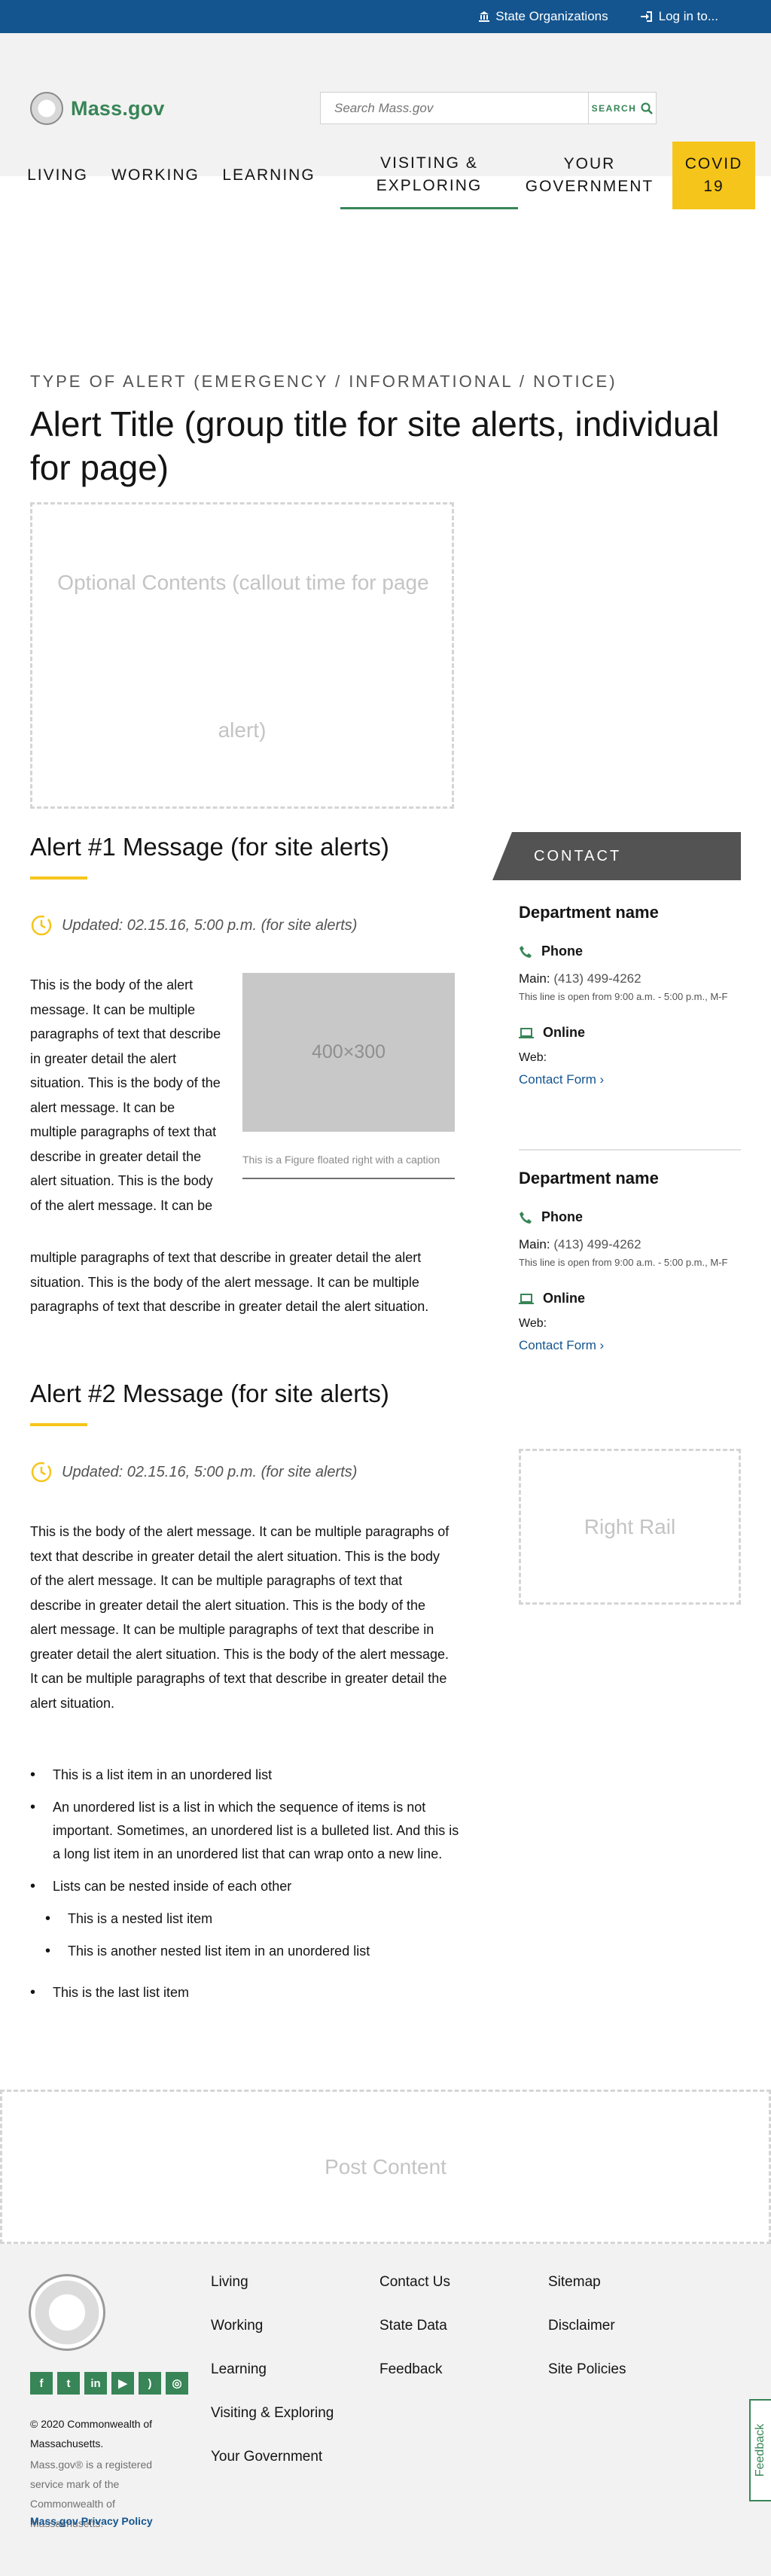 The image size is (771, 2576). Describe the element at coordinates (587, 2296) in the screenshot. I see `footer-link-sitemap: Sitemap` at that location.